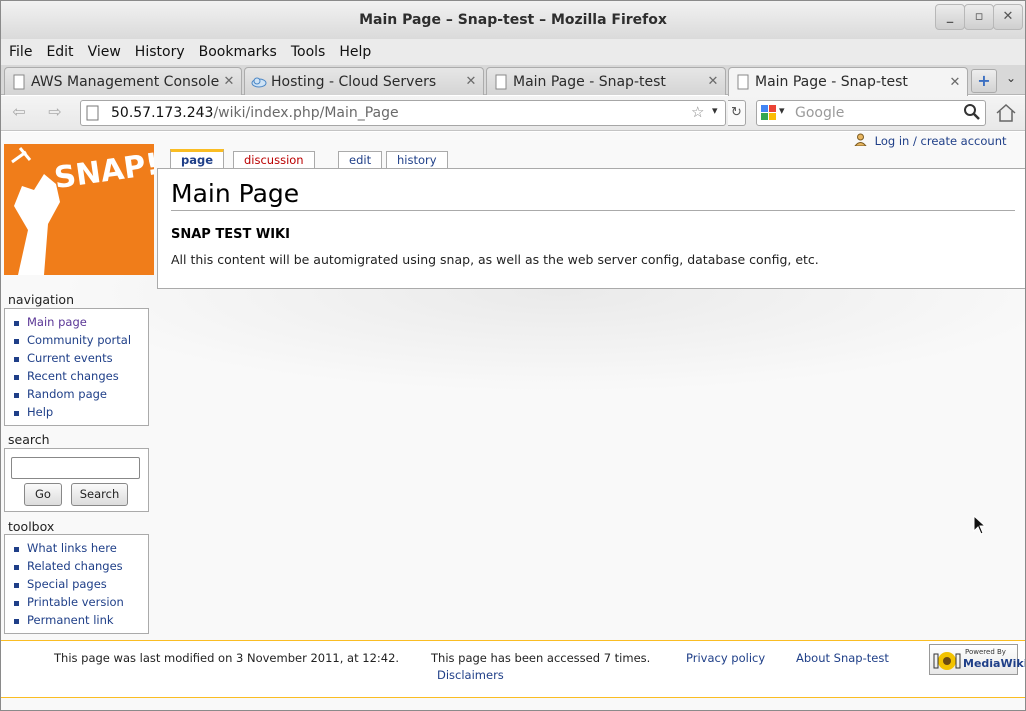  I want to click on google-engine-icon, so click(769, 115).